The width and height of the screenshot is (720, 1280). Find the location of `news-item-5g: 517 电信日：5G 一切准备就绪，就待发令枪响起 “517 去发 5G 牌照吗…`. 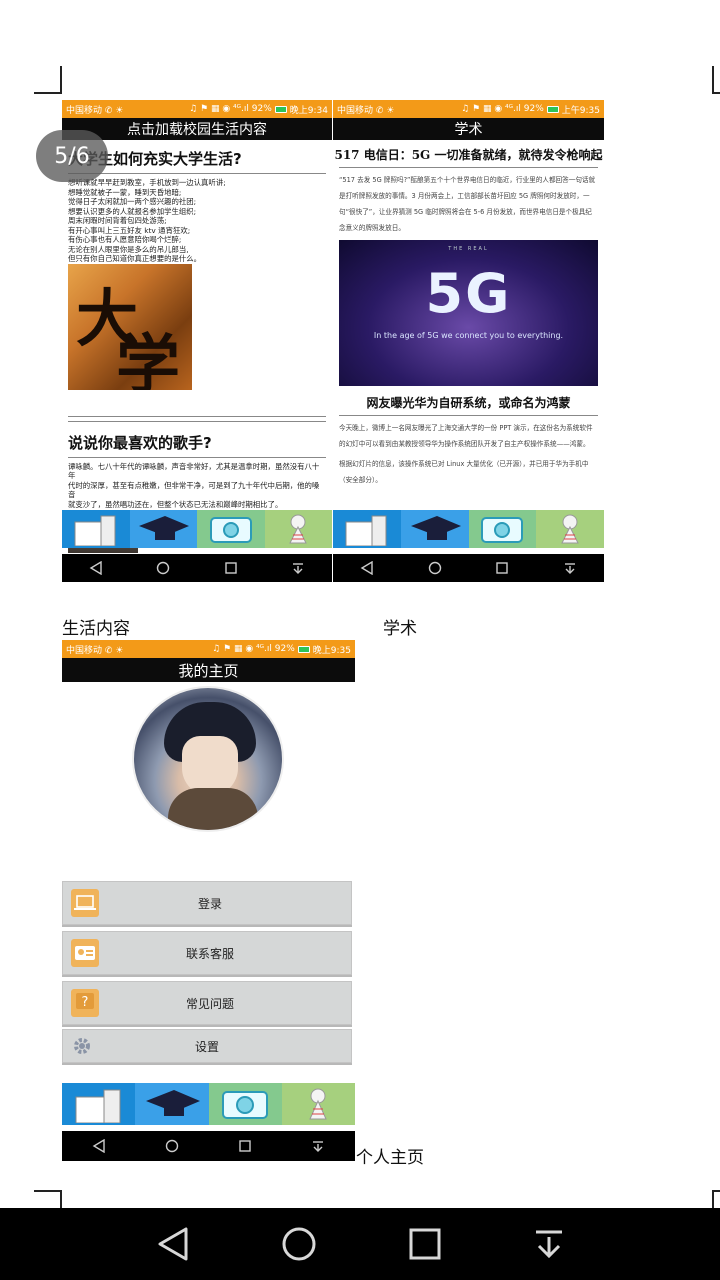

news-item-5g: 517 电信日：5G 一切准备就绪，就待发令枪响起 “517 去发 5G 牌照吗… is located at coordinates (468, 266).